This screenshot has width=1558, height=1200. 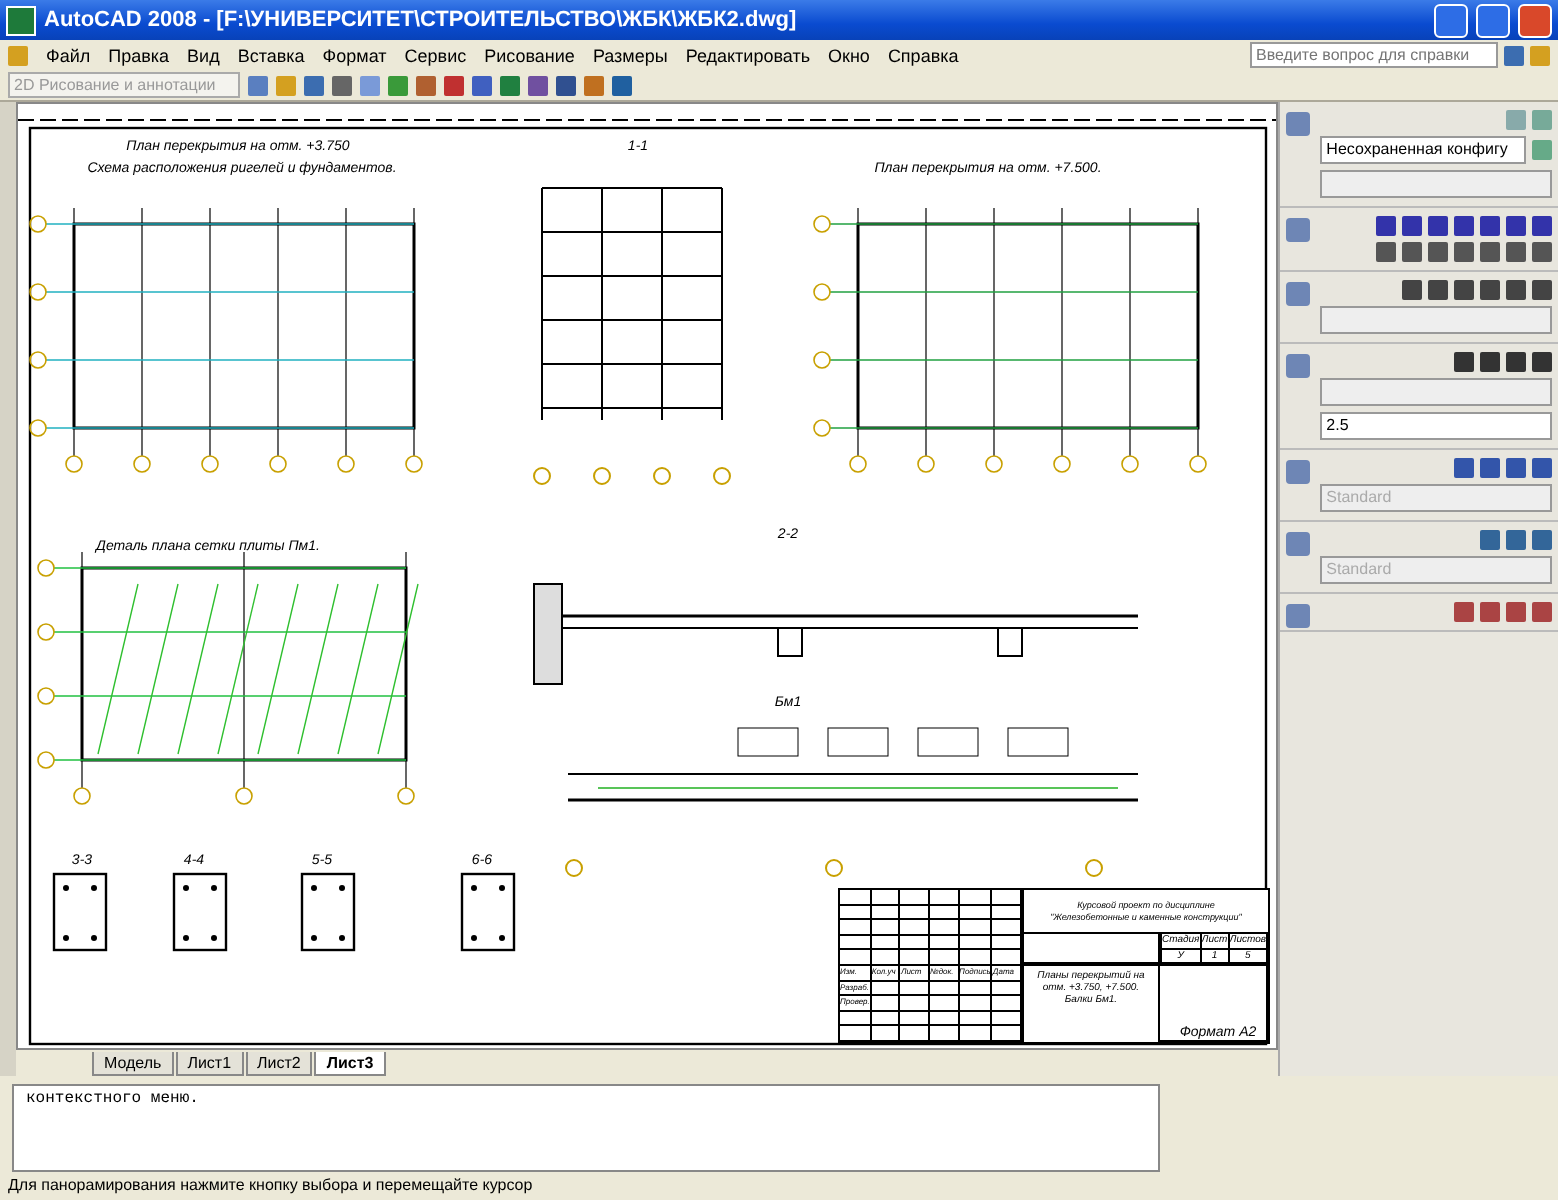 I want to click on layout-tab: Лист2, so click(x=279, y=1064).